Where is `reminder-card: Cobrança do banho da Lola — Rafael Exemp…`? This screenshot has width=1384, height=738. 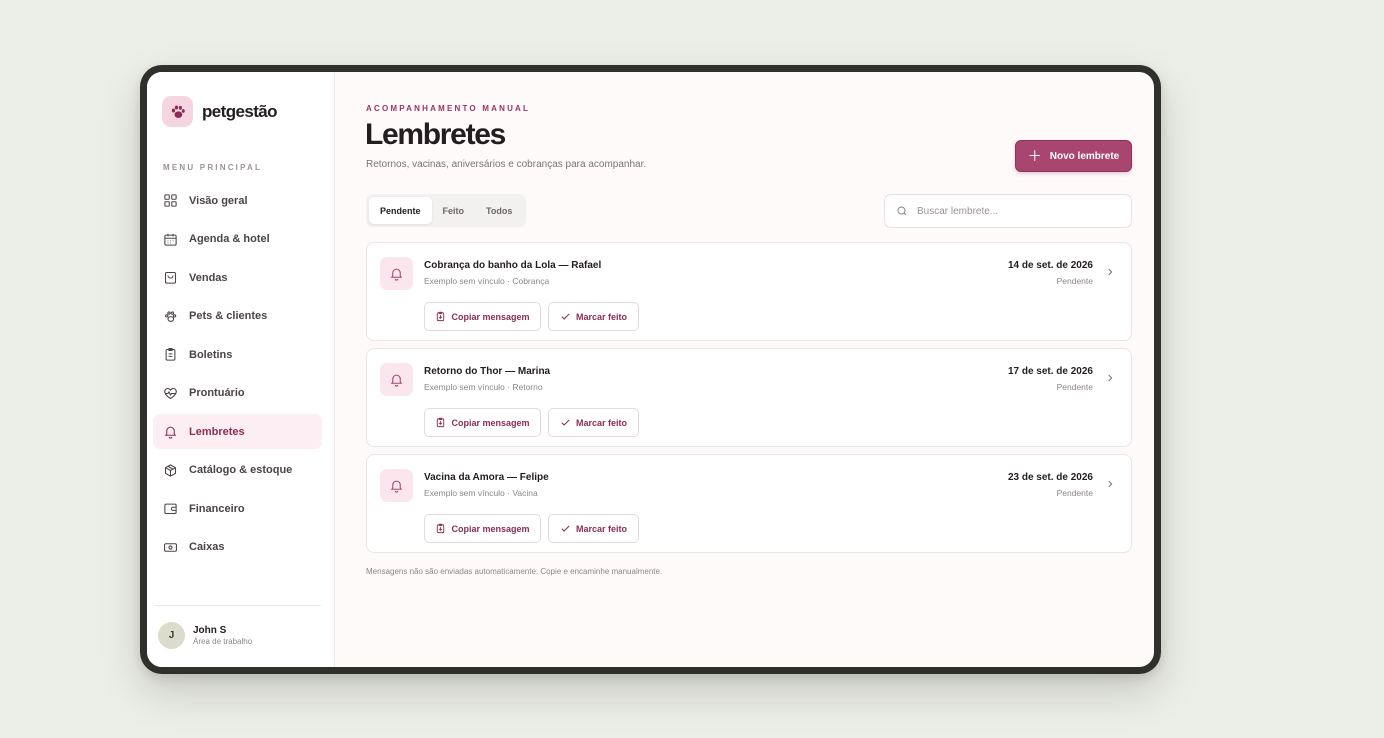 reminder-card: Cobrança do banho da Lola — Rafael Exemp… is located at coordinates (749, 291).